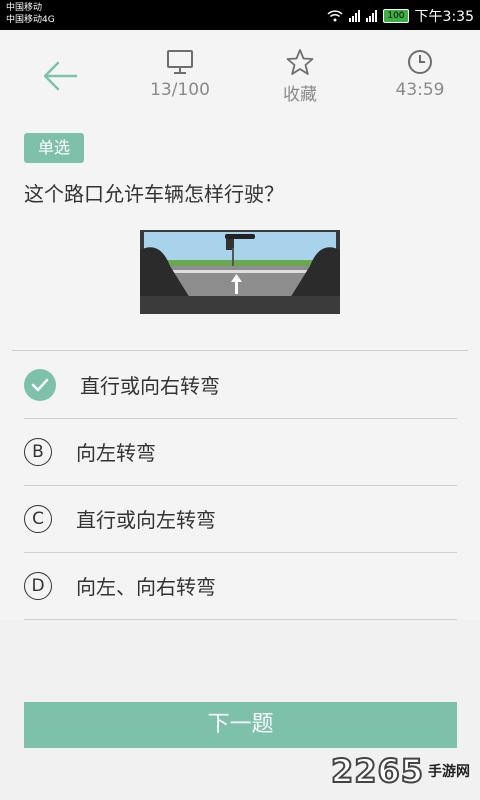 The height and width of the screenshot is (800, 480). What do you see at coordinates (420, 62) in the screenshot?
I see `clock-icon` at bounding box center [420, 62].